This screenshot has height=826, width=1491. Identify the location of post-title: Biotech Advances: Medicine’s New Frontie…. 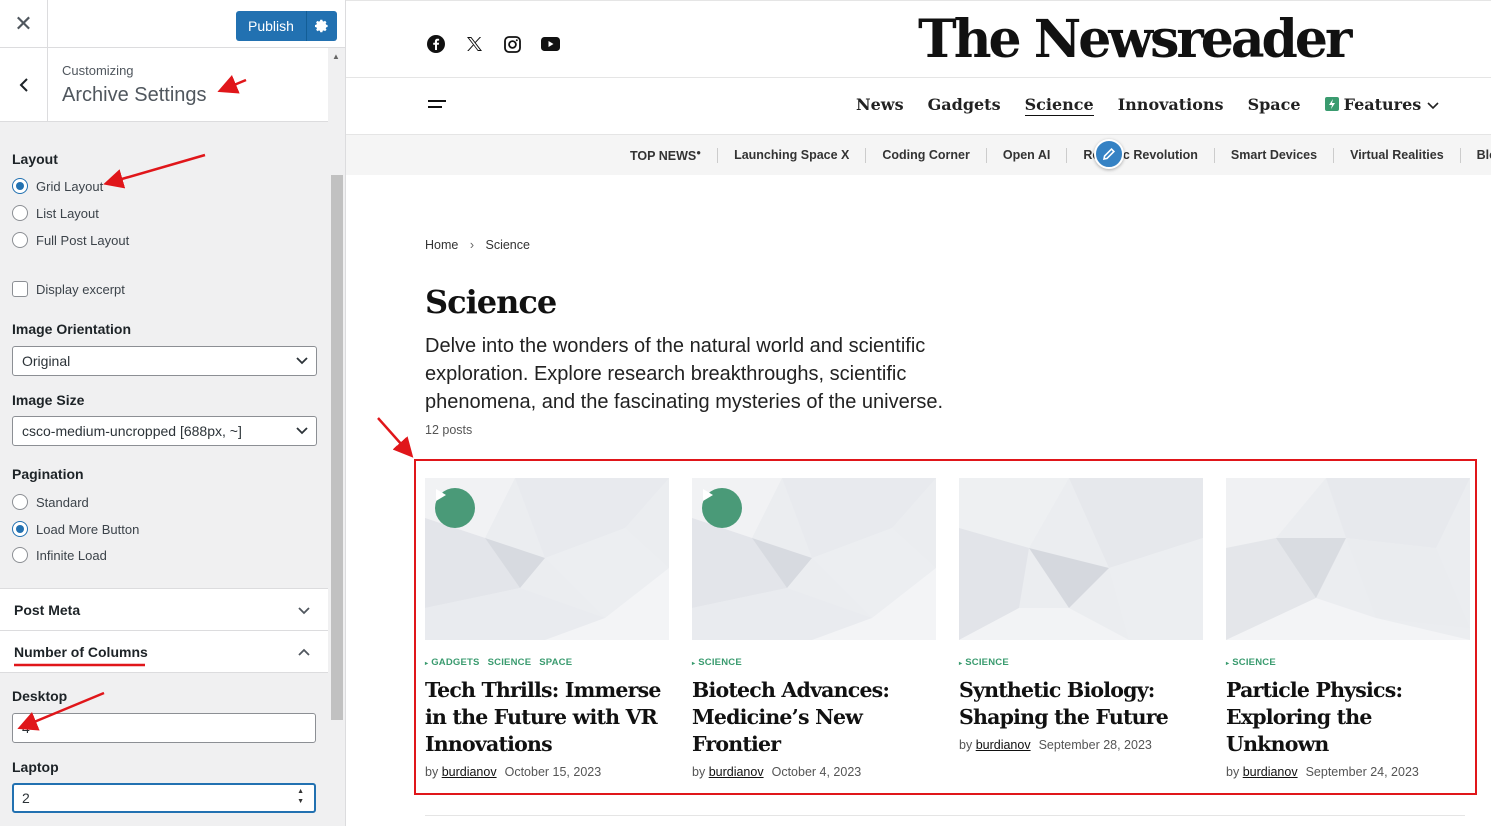
(814, 717).